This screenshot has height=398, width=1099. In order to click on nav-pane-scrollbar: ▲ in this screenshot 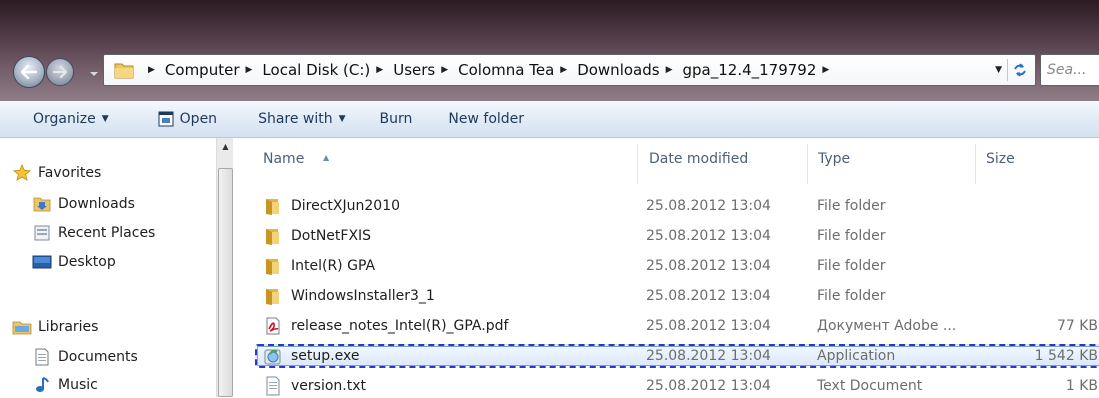, I will do `click(224, 267)`.